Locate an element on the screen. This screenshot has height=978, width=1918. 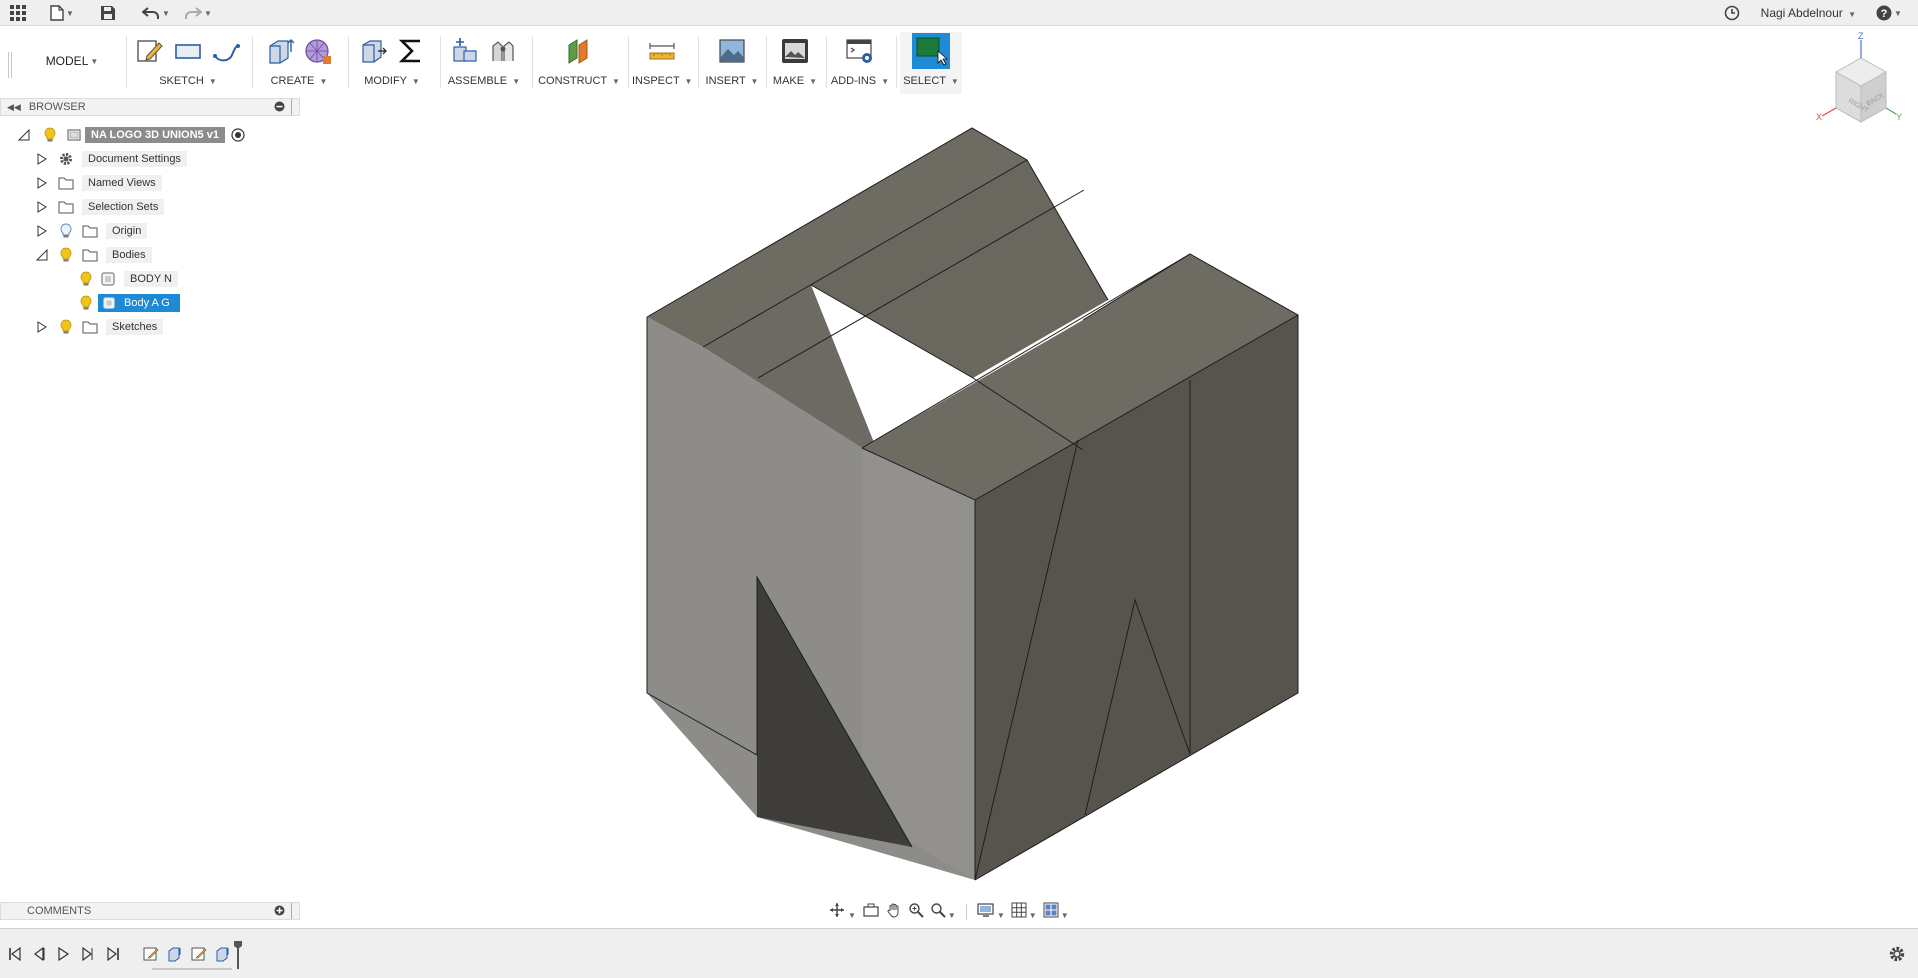
tree-row-body-n: BODY N is located at coordinates (128, 279).